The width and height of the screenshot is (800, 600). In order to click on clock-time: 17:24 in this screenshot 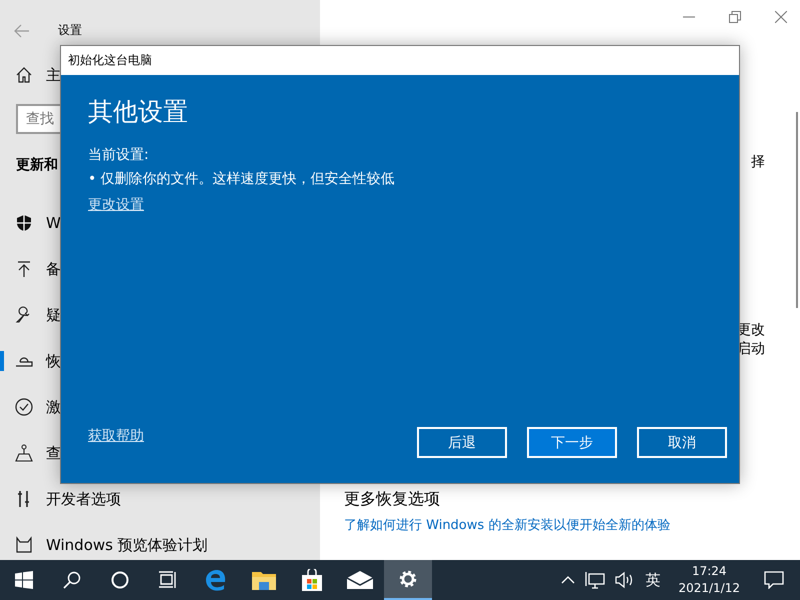, I will do `click(709, 571)`.